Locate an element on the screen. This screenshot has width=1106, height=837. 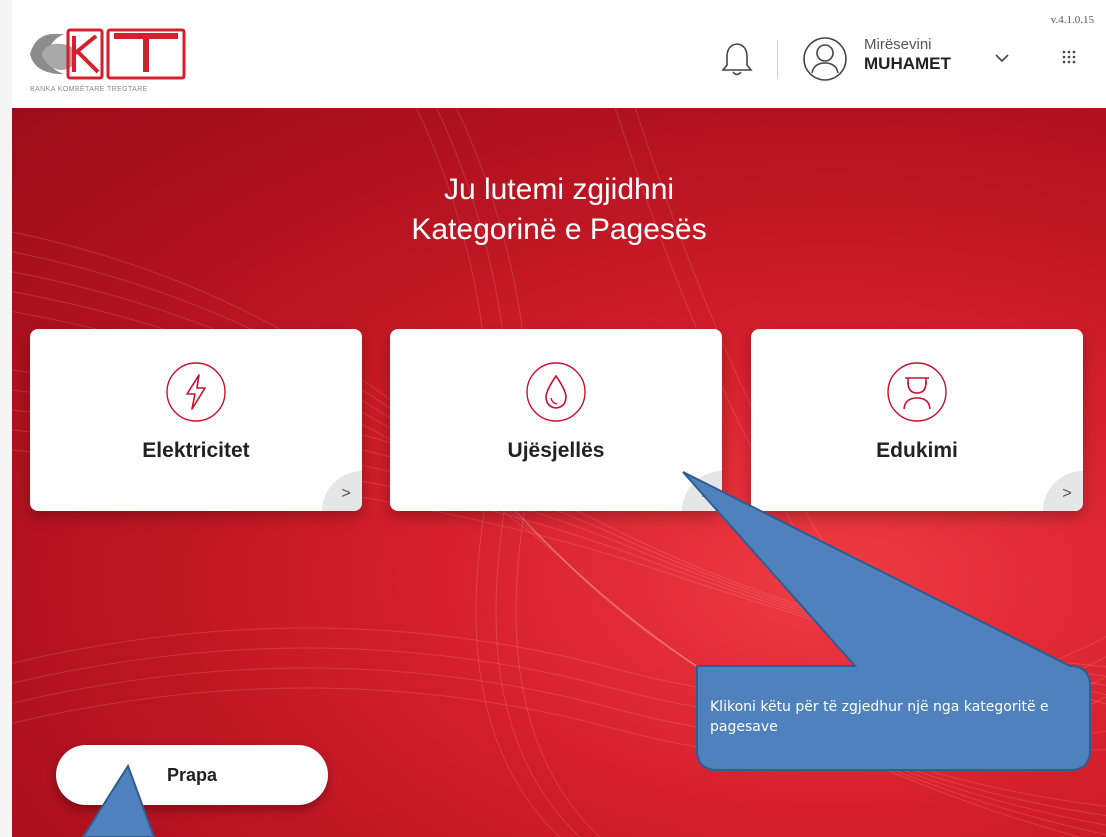
category-label: Edukimi is located at coordinates (917, 450).